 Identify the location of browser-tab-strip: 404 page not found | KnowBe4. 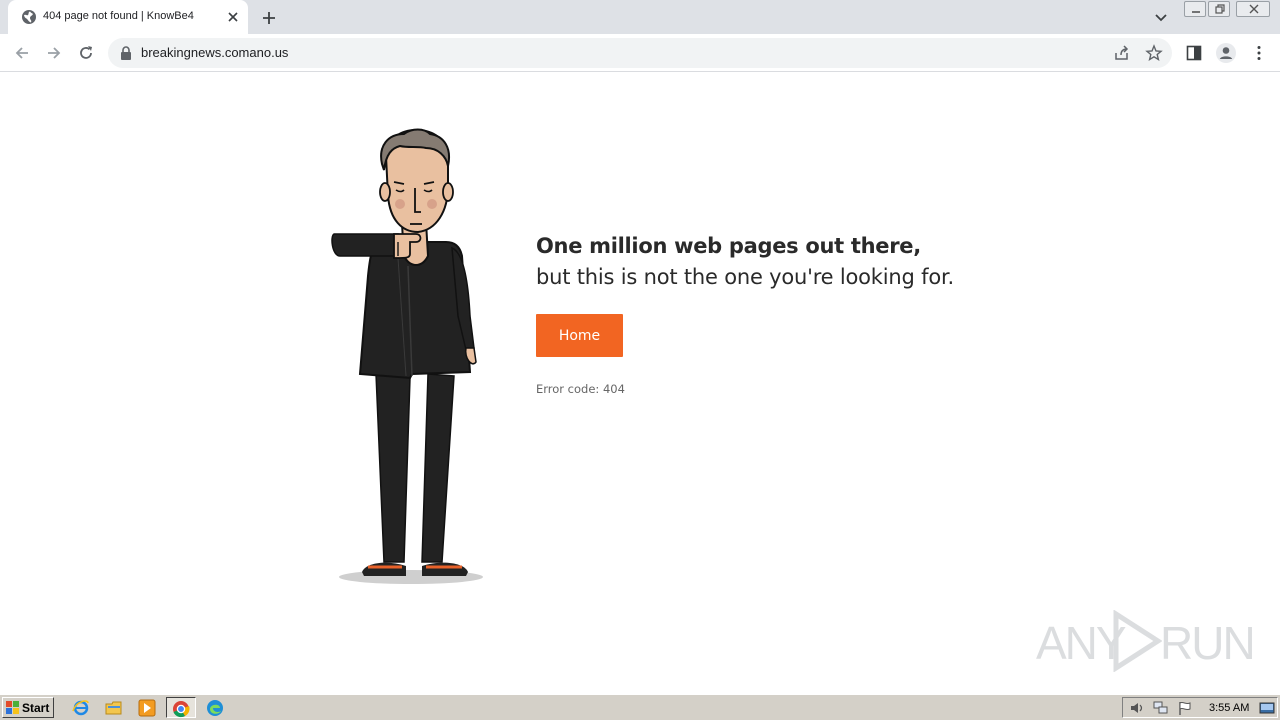
(640, 17).